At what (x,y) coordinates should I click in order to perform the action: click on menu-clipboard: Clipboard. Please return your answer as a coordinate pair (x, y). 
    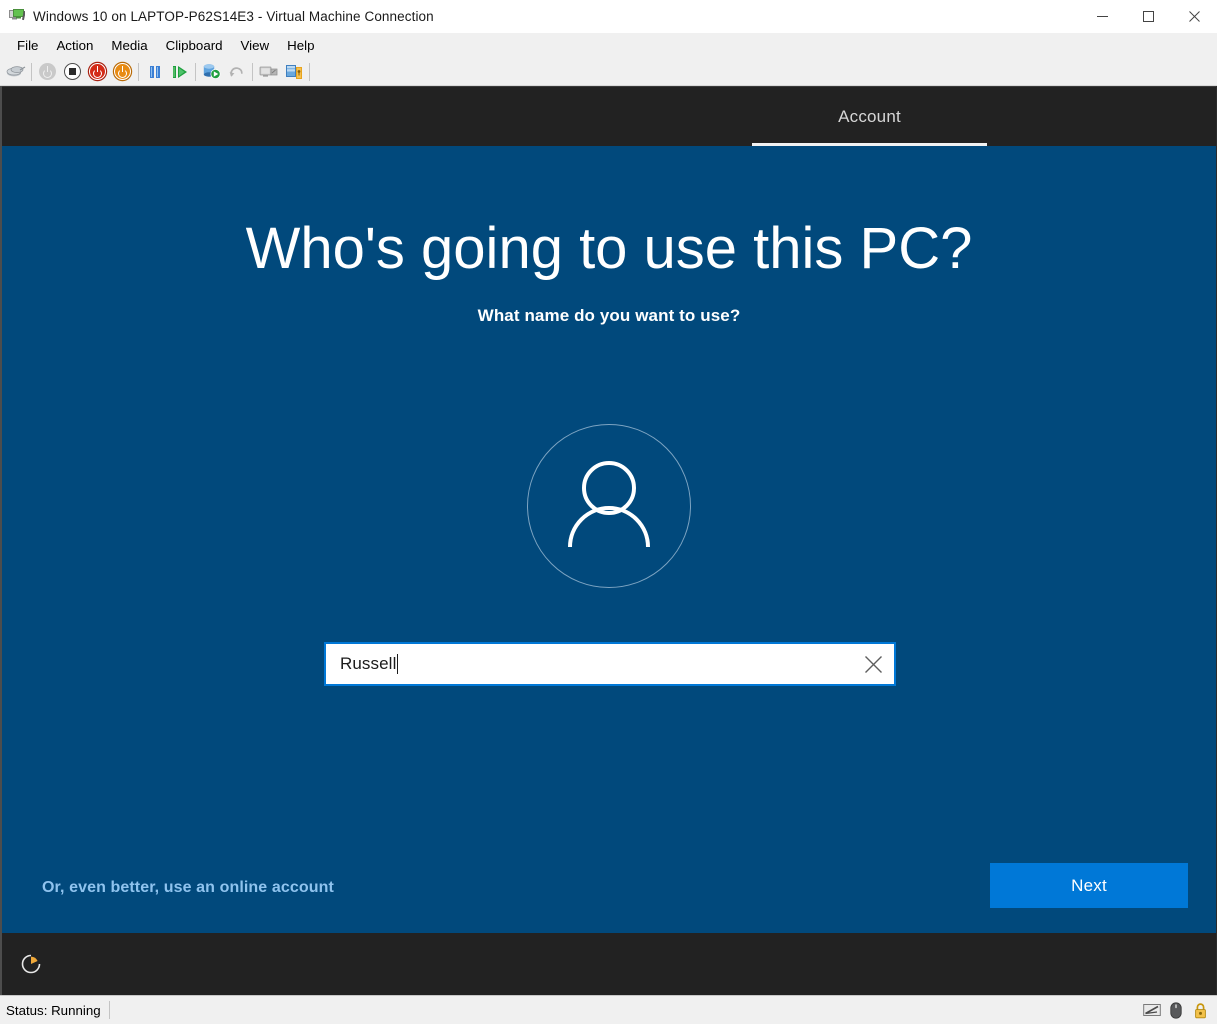
    Looking at the image, I should click on (194, 46).